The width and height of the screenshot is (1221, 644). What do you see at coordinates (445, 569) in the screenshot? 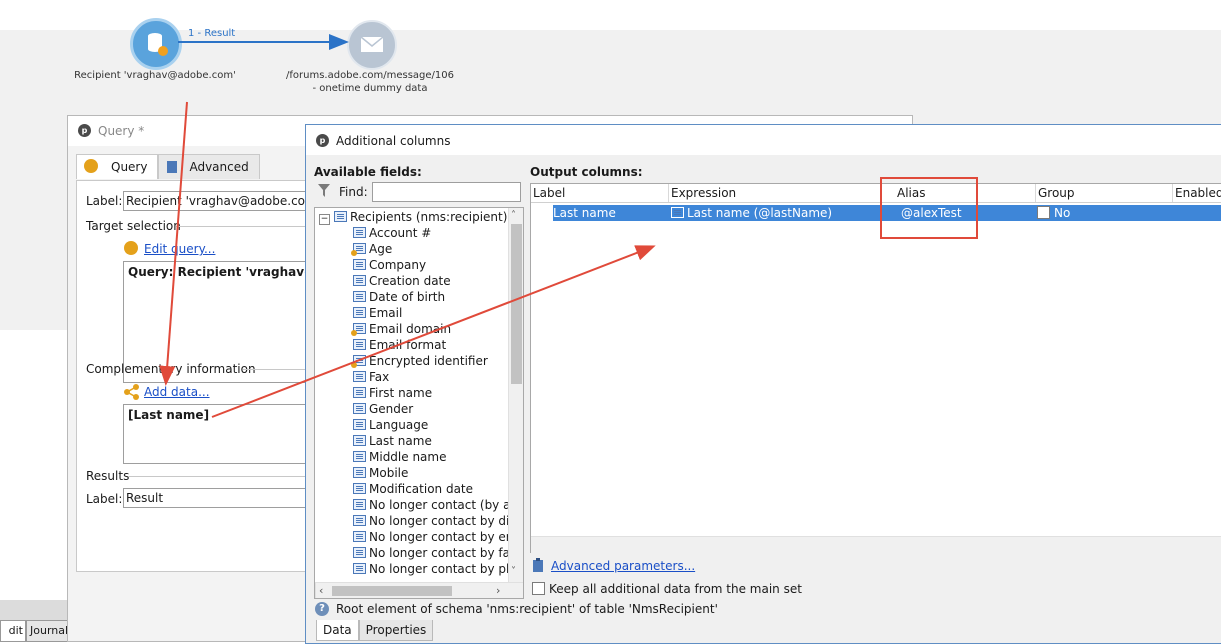
I see `tree-field-label: No longer contact by pho` at bounding box center [445, 569].